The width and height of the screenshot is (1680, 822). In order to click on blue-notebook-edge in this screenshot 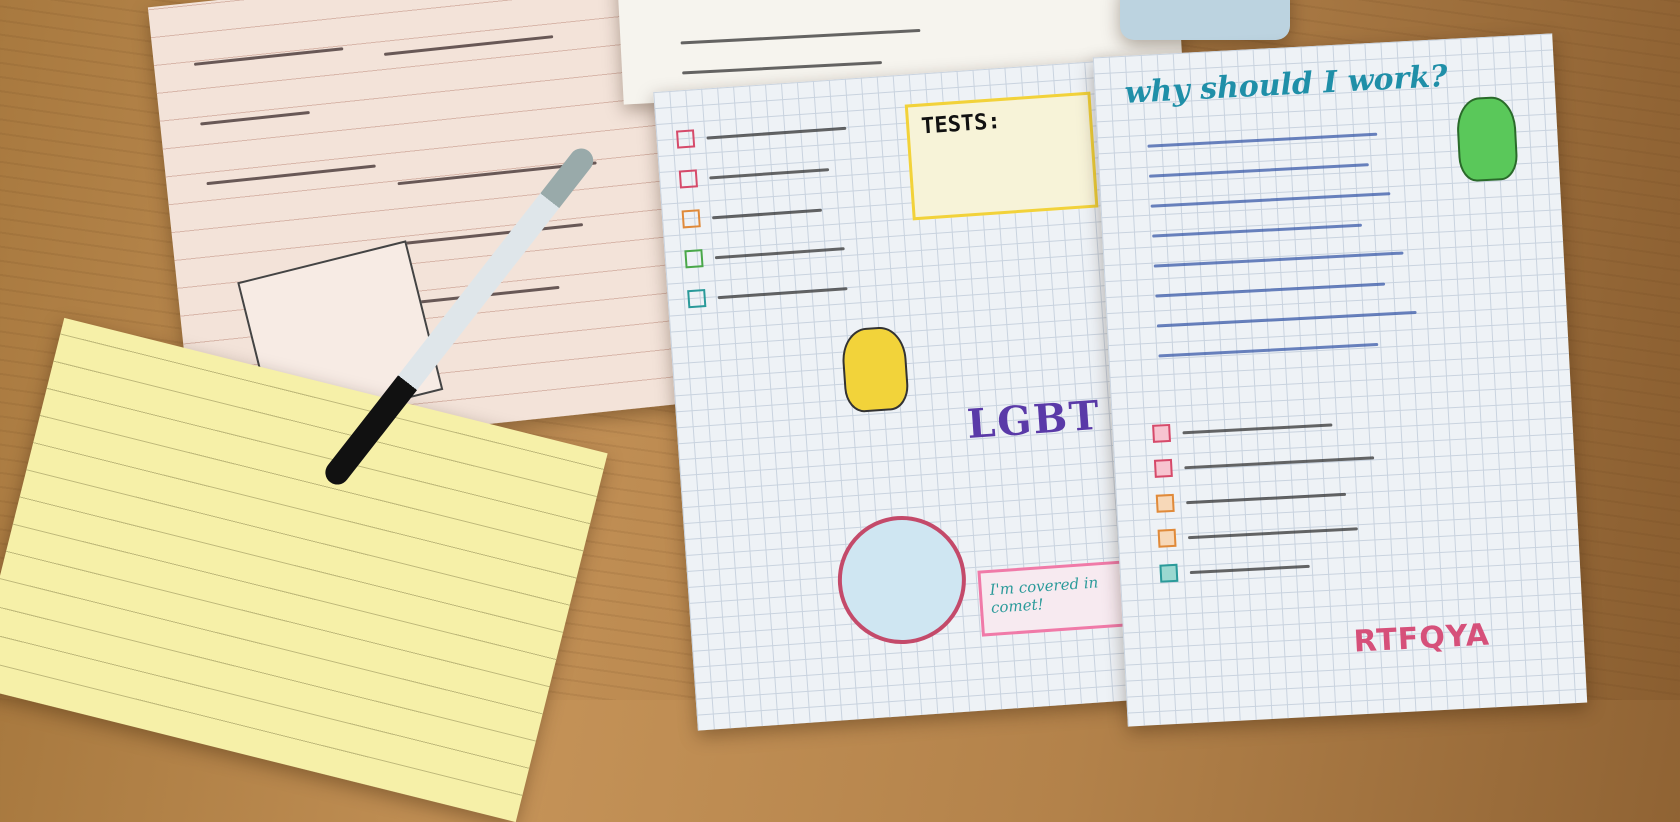, I will do `click(1205, 20)`.